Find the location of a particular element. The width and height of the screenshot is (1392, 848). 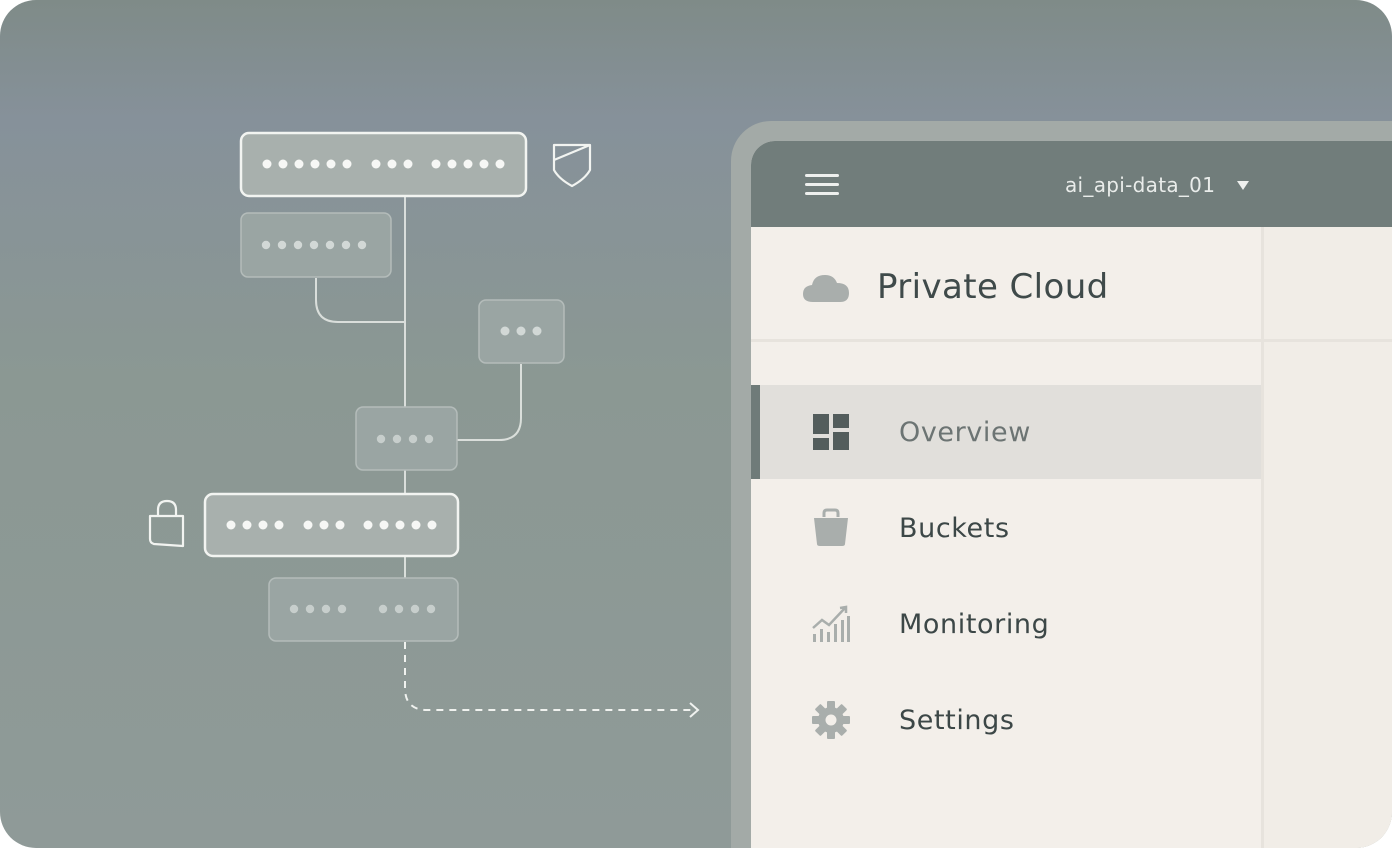

node-primary is located at coordinates (383, 164).